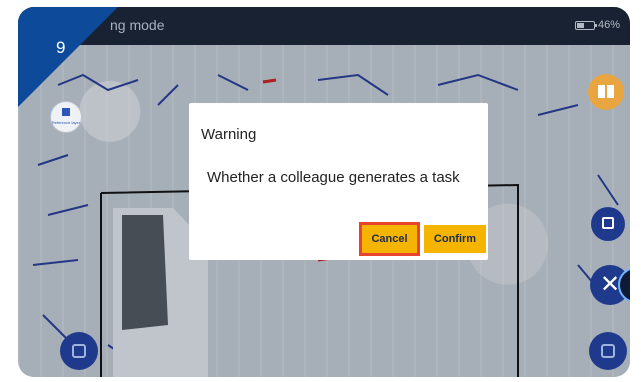  What do you see at coordinates (61, 47) in the screenshot?
I see `step-number: 9` at bounding box center [61, 47].